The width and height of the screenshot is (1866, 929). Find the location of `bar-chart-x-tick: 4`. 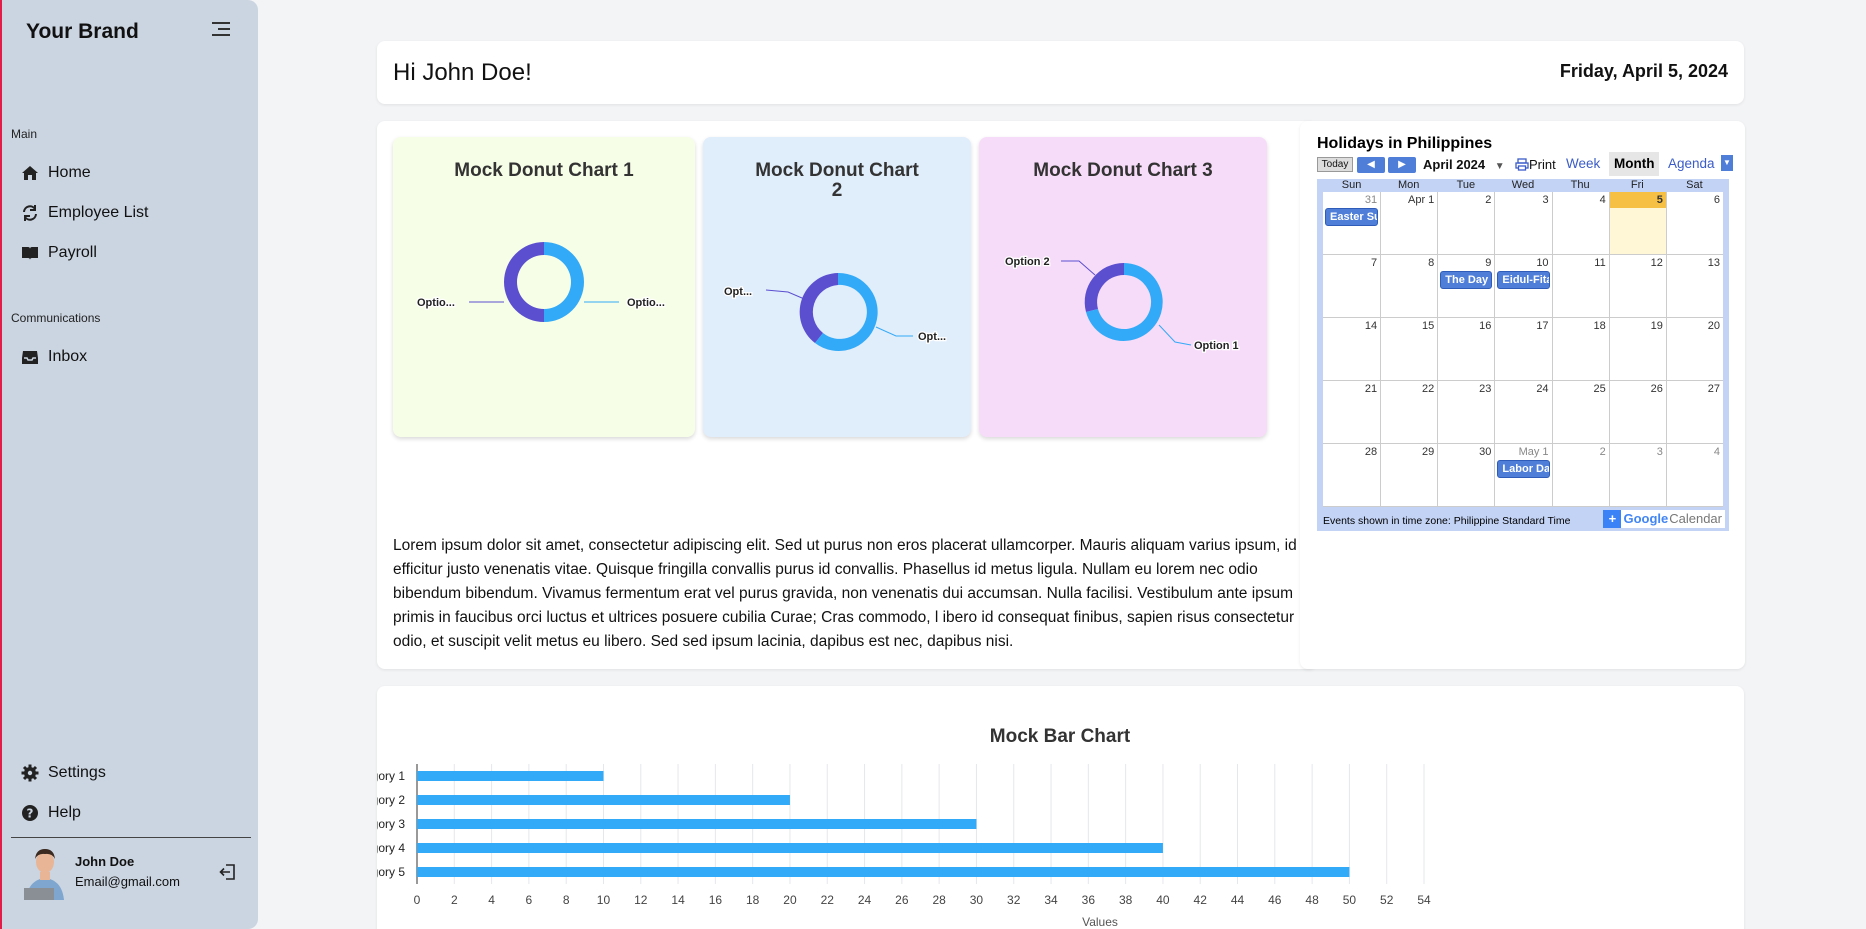

bar-chart-x-tick: 4 is located at coordinates (491, 900).